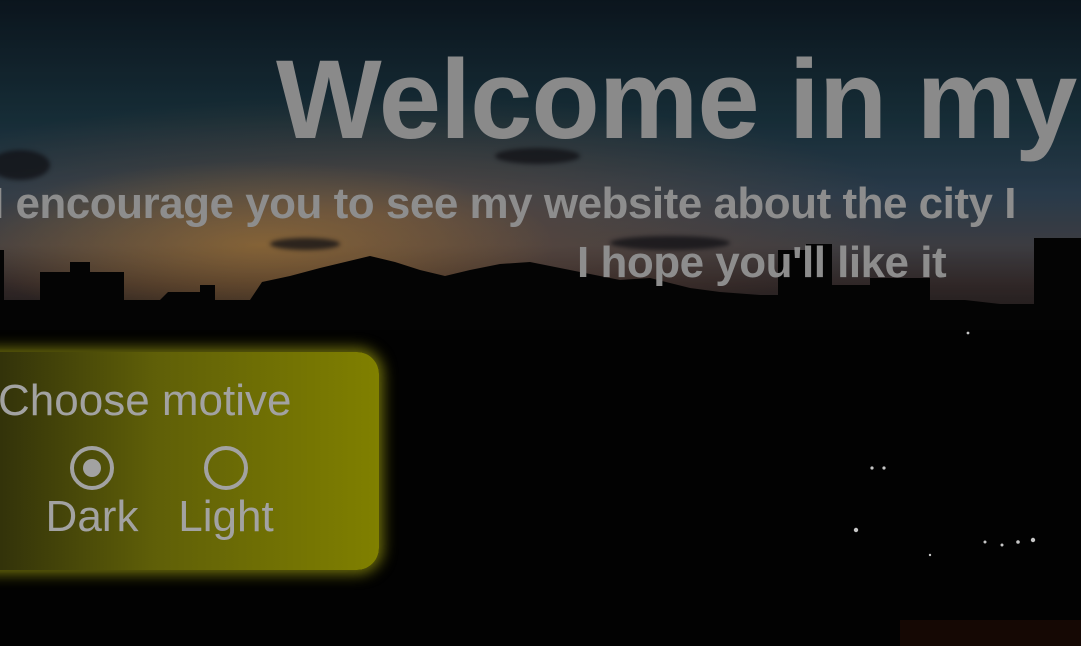 This screenshot has width=1081, height=646. I want to click on theme-selector-title: Choose motive, so click(146, 400).